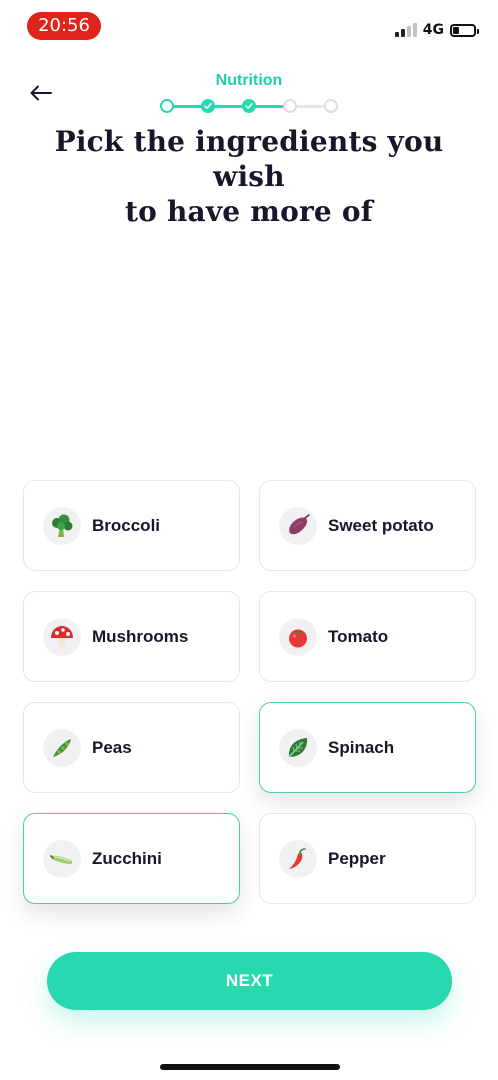  I want to click on mushroom-icon, so click(62, 636).